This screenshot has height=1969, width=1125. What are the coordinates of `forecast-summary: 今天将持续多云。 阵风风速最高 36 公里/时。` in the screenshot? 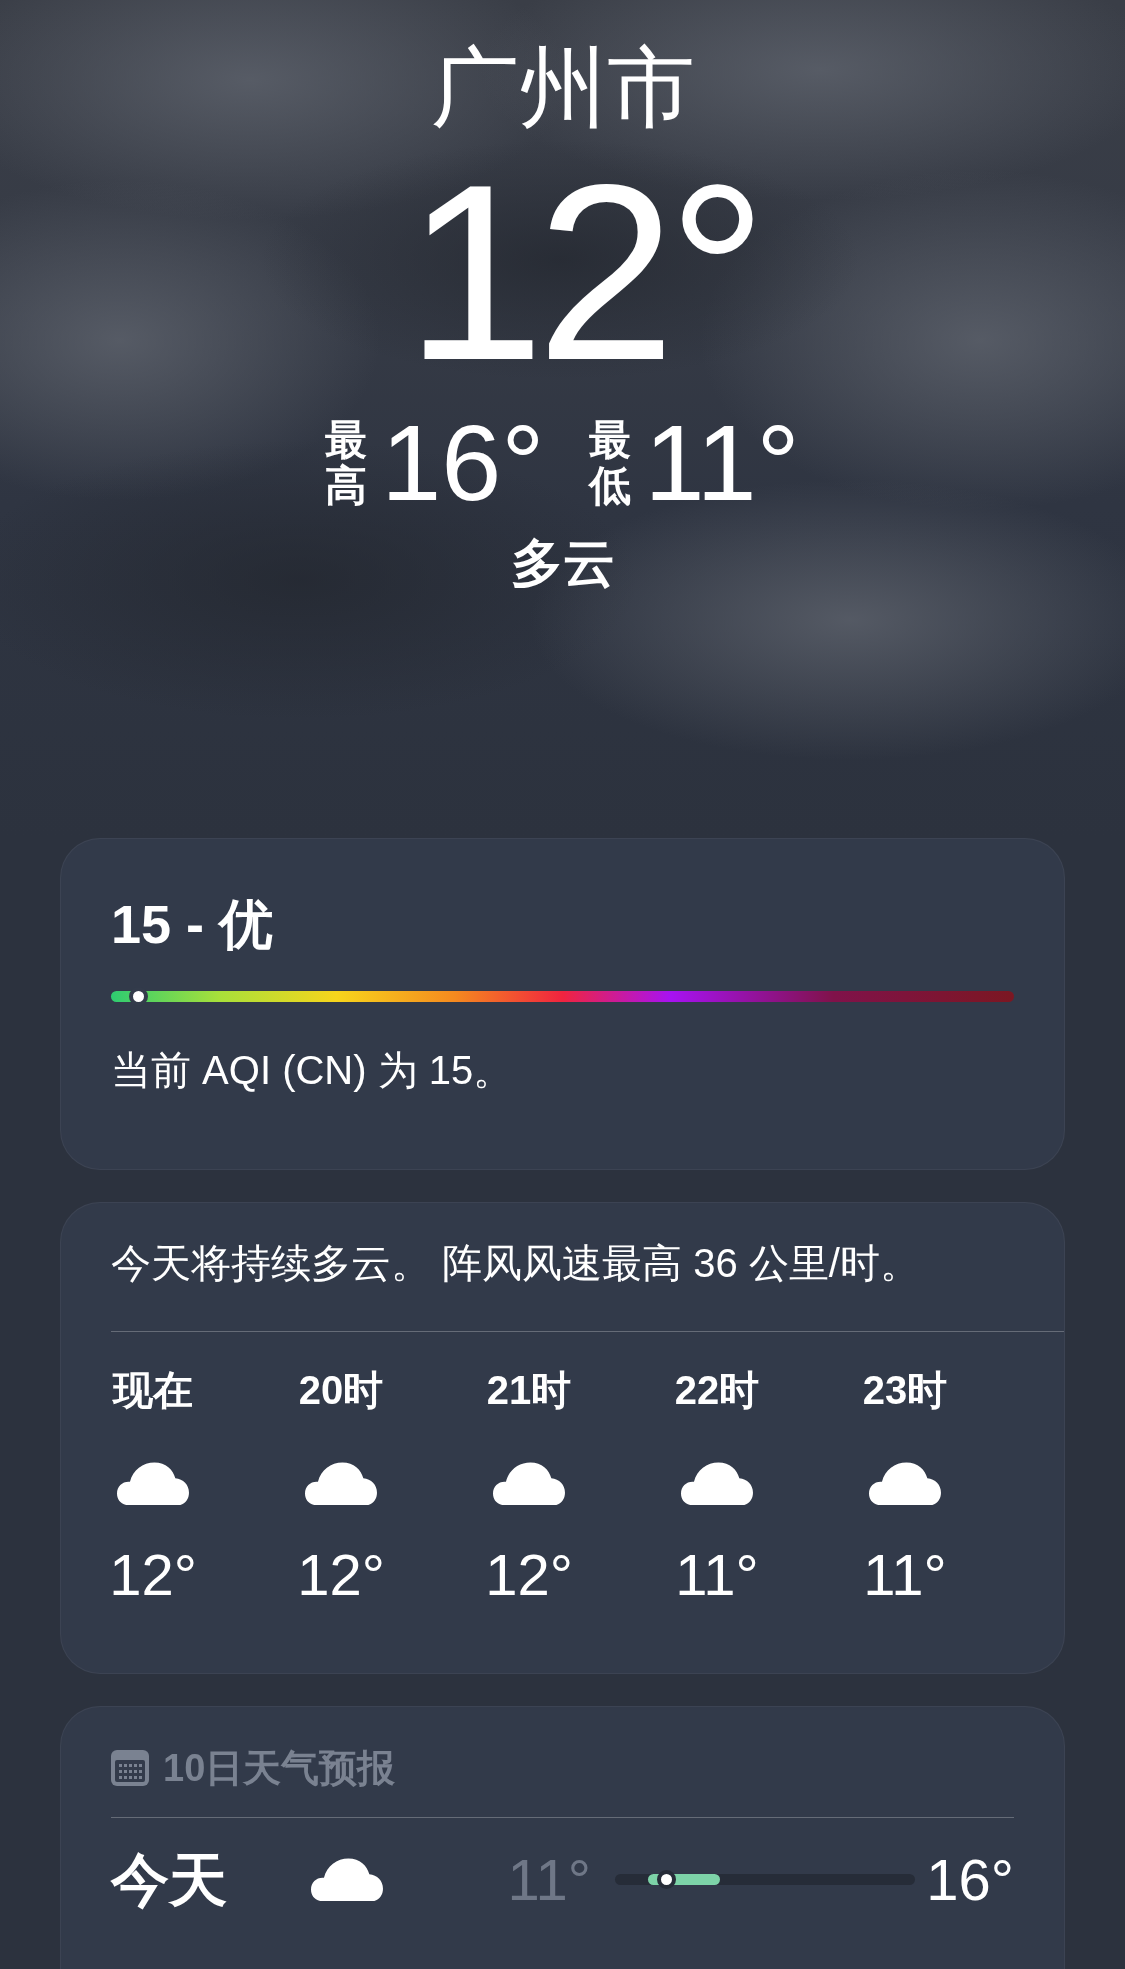 It's located at (516, 1263).